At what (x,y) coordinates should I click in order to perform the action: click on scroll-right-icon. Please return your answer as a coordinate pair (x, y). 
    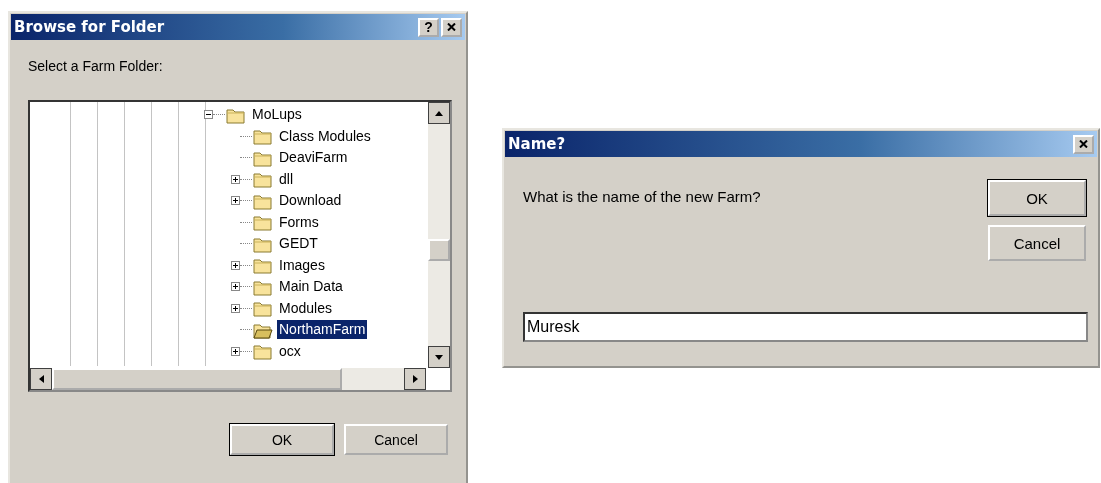
    Looking at the image, I should click on (415, 379).